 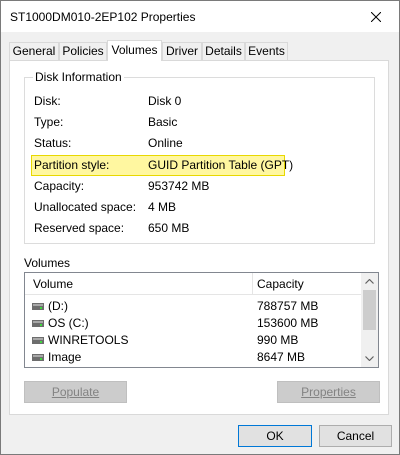 What do you see at coordinates (169, 228) in the screenshot?
I see `reserved-space-value: 650 MB` at bounding box center [169, 228].